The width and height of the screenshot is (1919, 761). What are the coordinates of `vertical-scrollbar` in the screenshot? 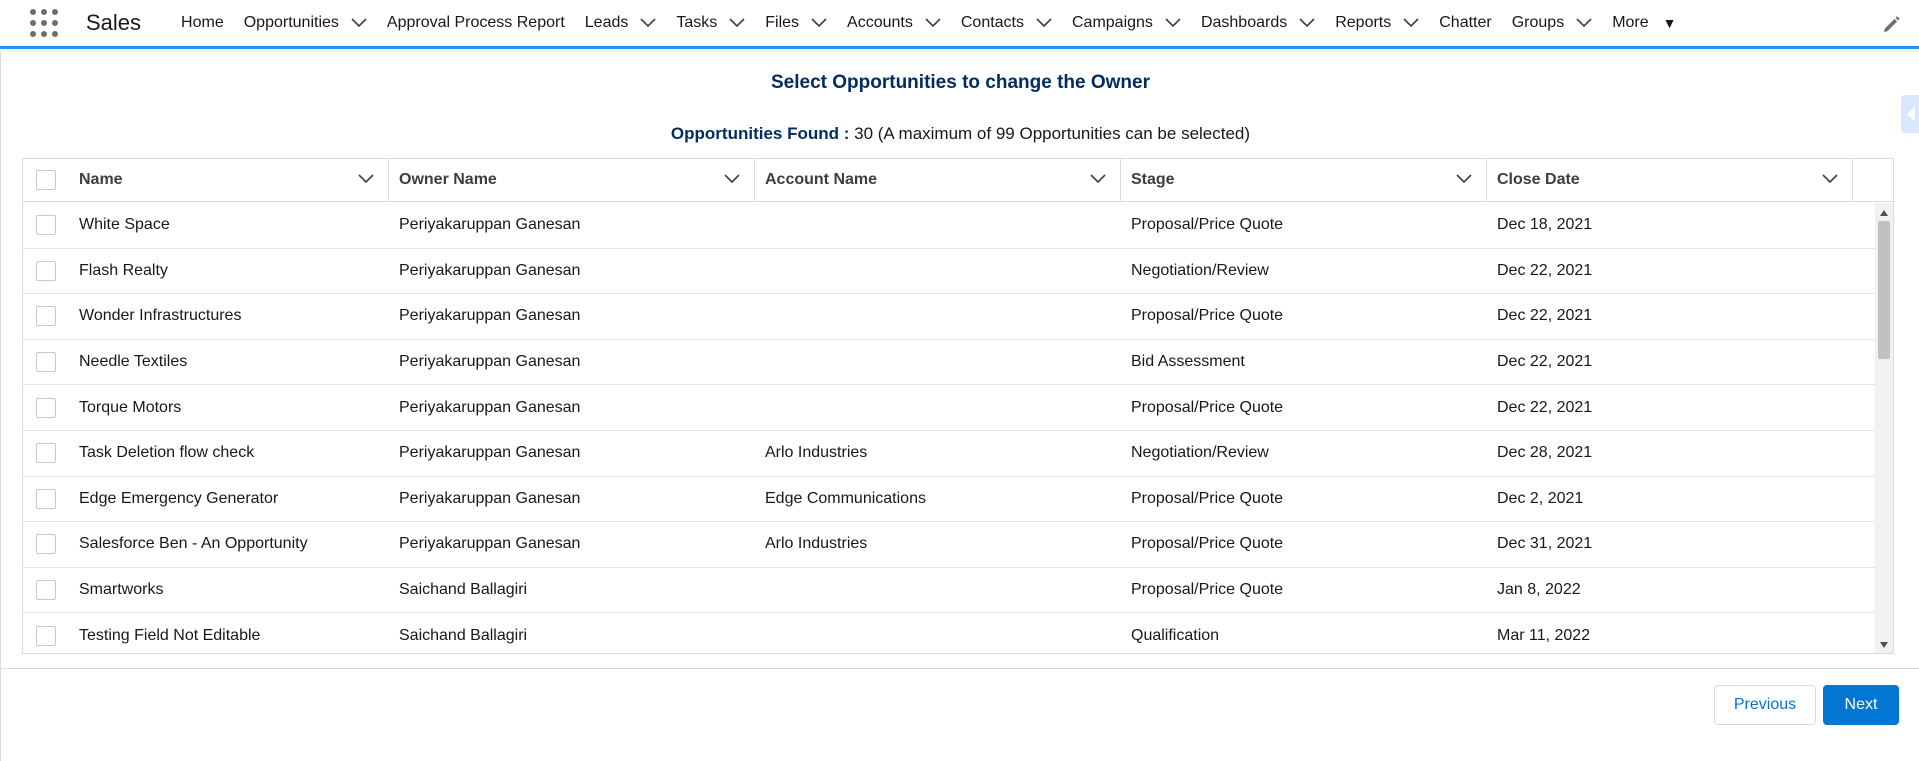 It's located at (1884, 428).